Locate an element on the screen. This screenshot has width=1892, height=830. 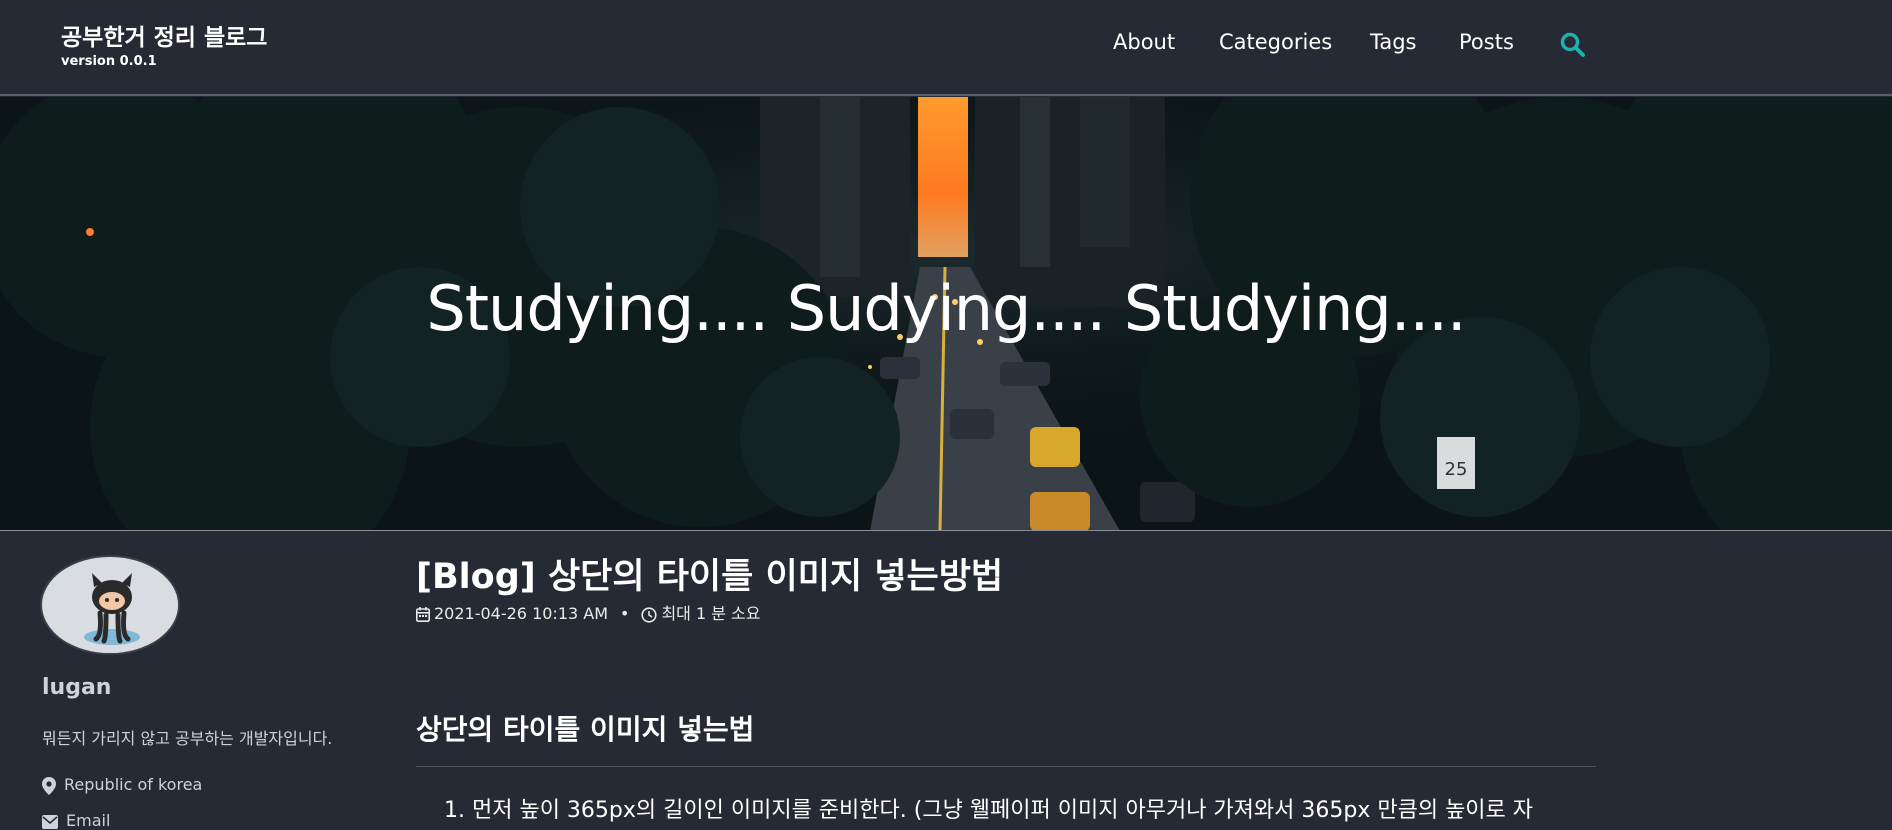
site-title: 공부한거 정리 블로그 is located at coordinates (164, 35).